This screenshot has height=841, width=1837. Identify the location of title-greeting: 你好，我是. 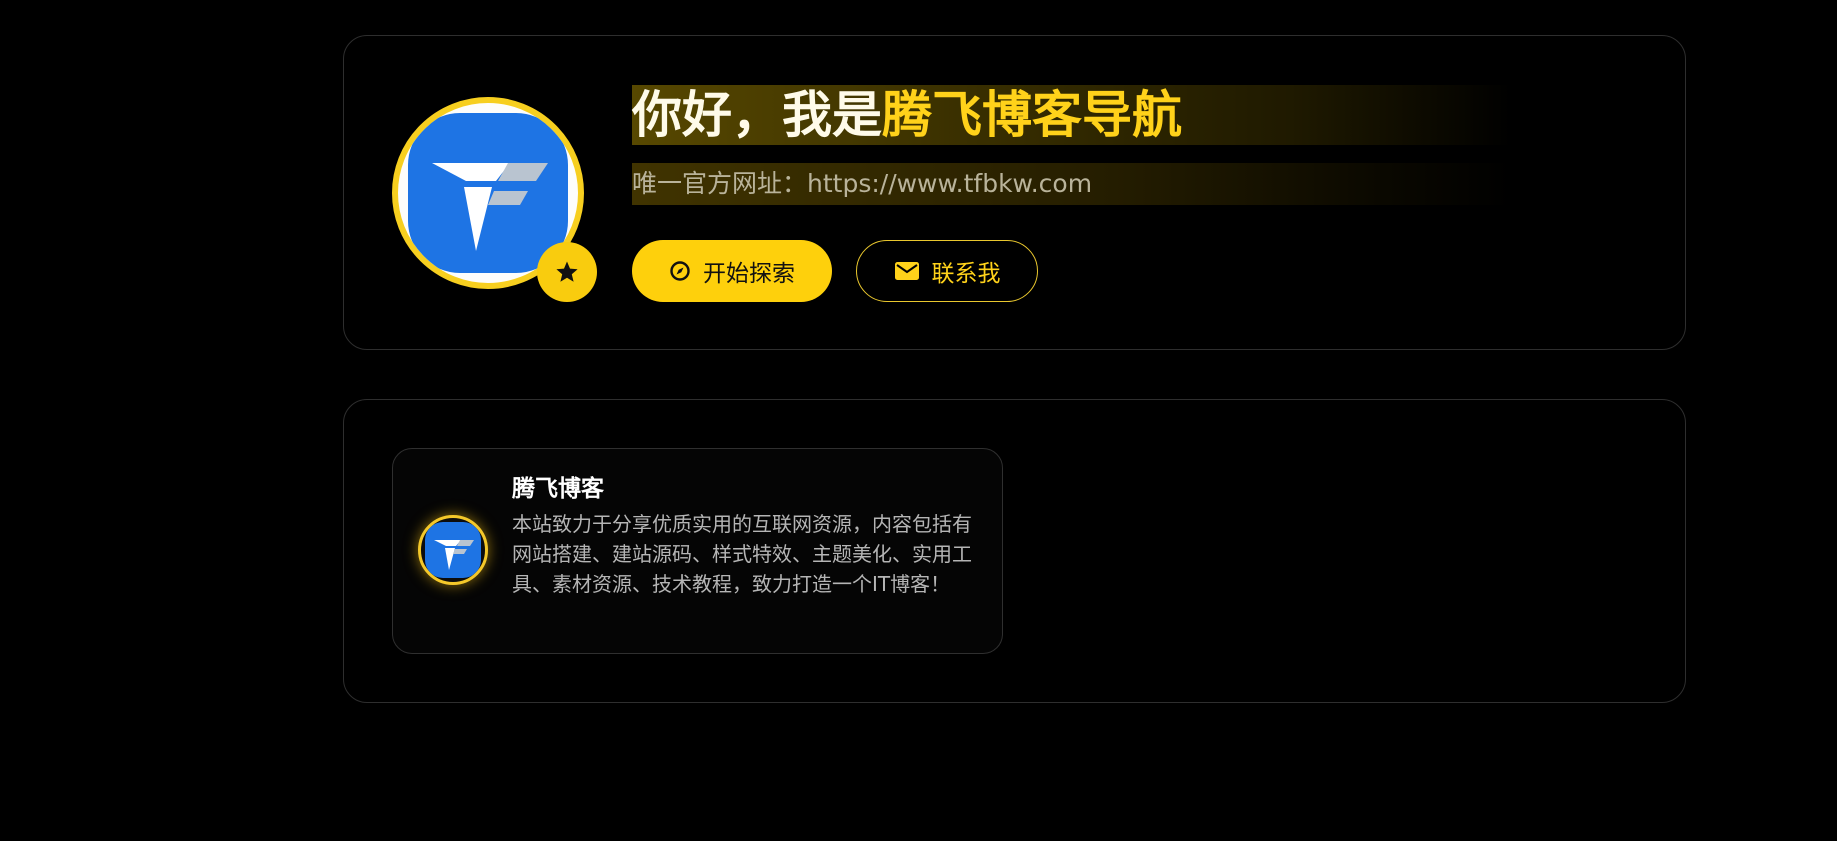
(757, 115).